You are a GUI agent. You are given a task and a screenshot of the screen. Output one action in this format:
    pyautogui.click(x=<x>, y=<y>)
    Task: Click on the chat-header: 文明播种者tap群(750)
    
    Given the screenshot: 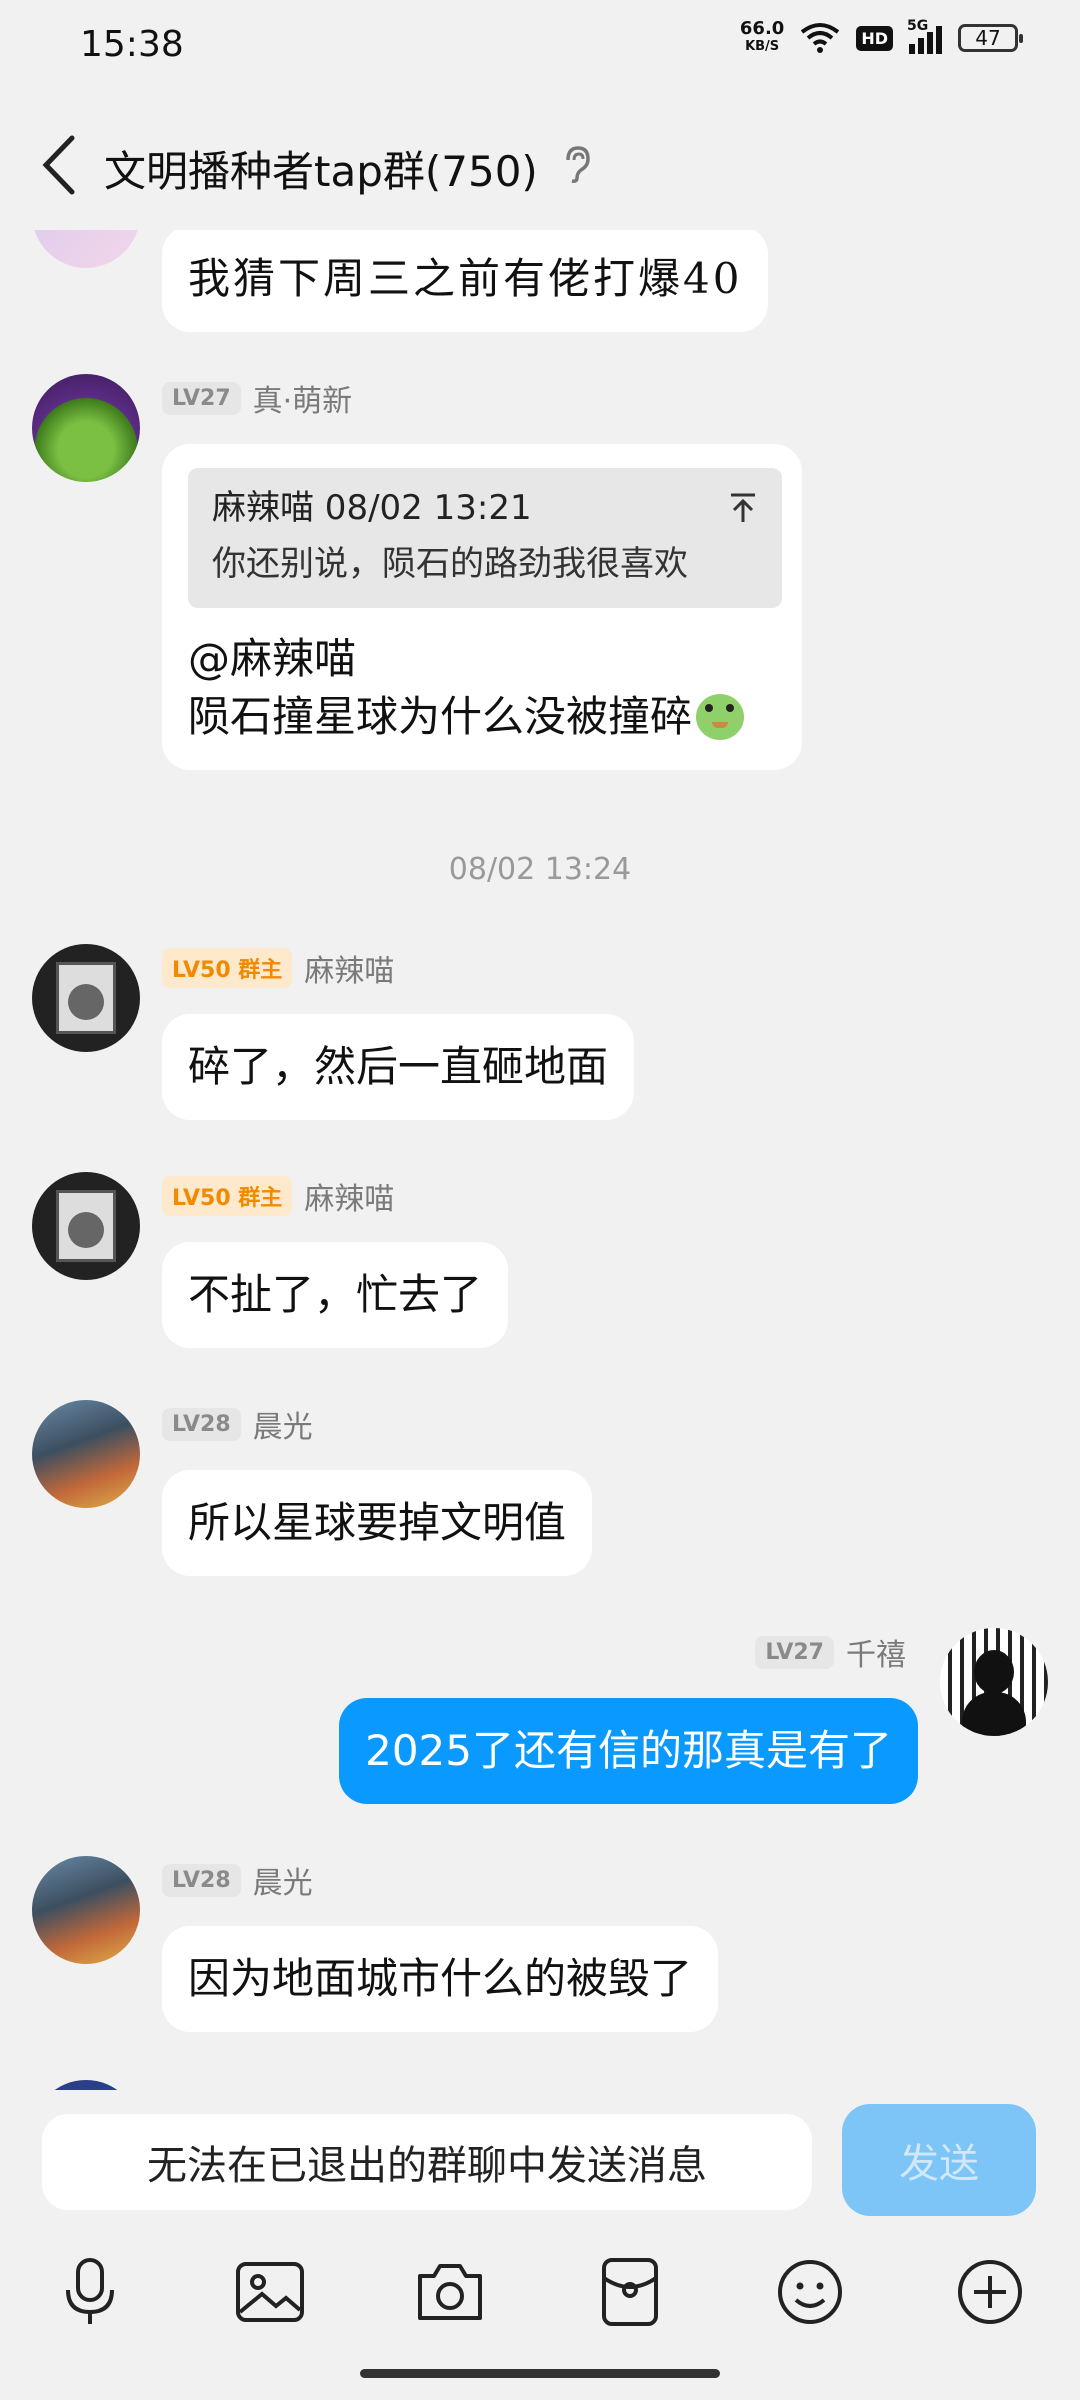 What is the action you would take?
    pyautogui.click(x=540, y=165)
    